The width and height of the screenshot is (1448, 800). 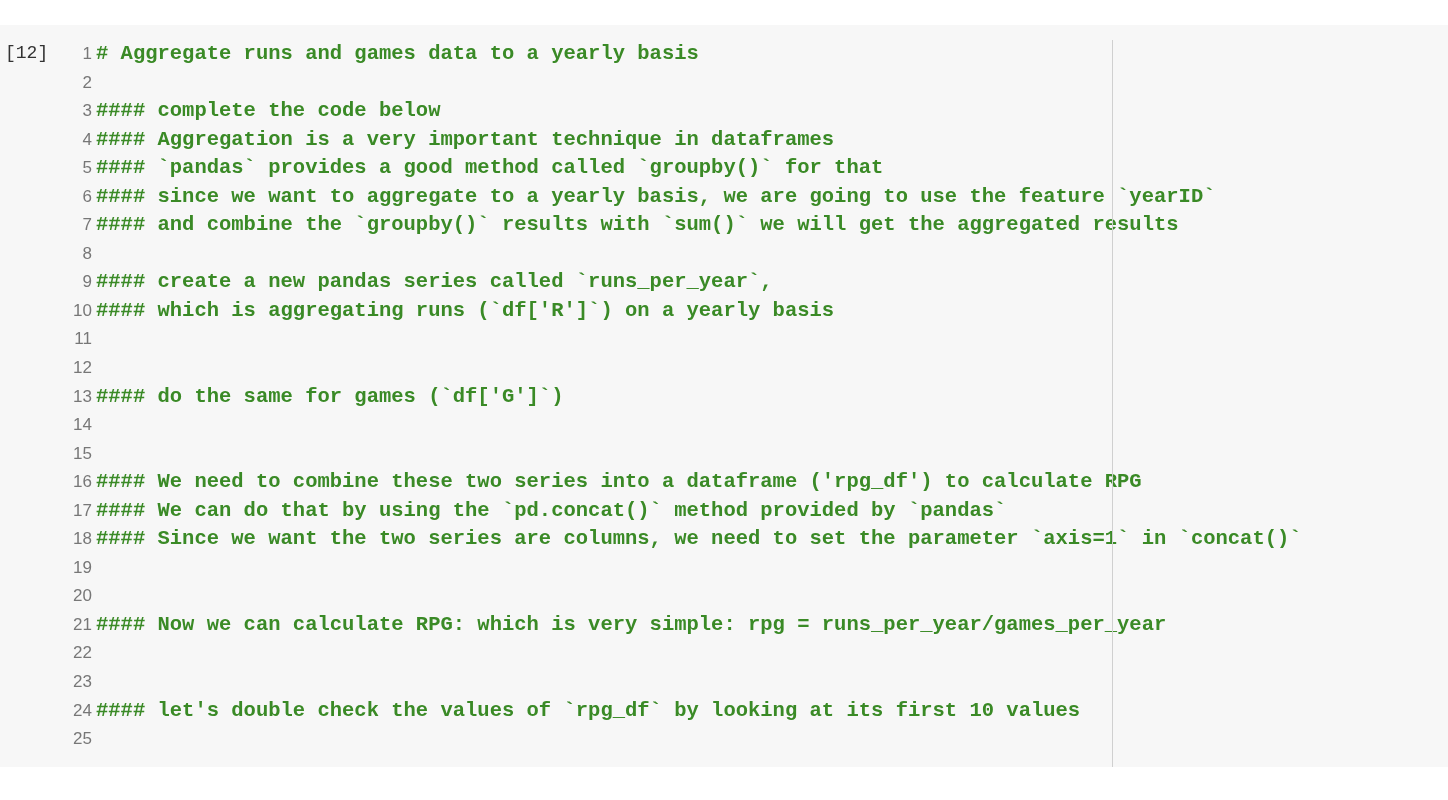 What do you see at coordinates (82, 710) in the screenshot?
I see `line-number: 24` at bounding box center [82, 710].